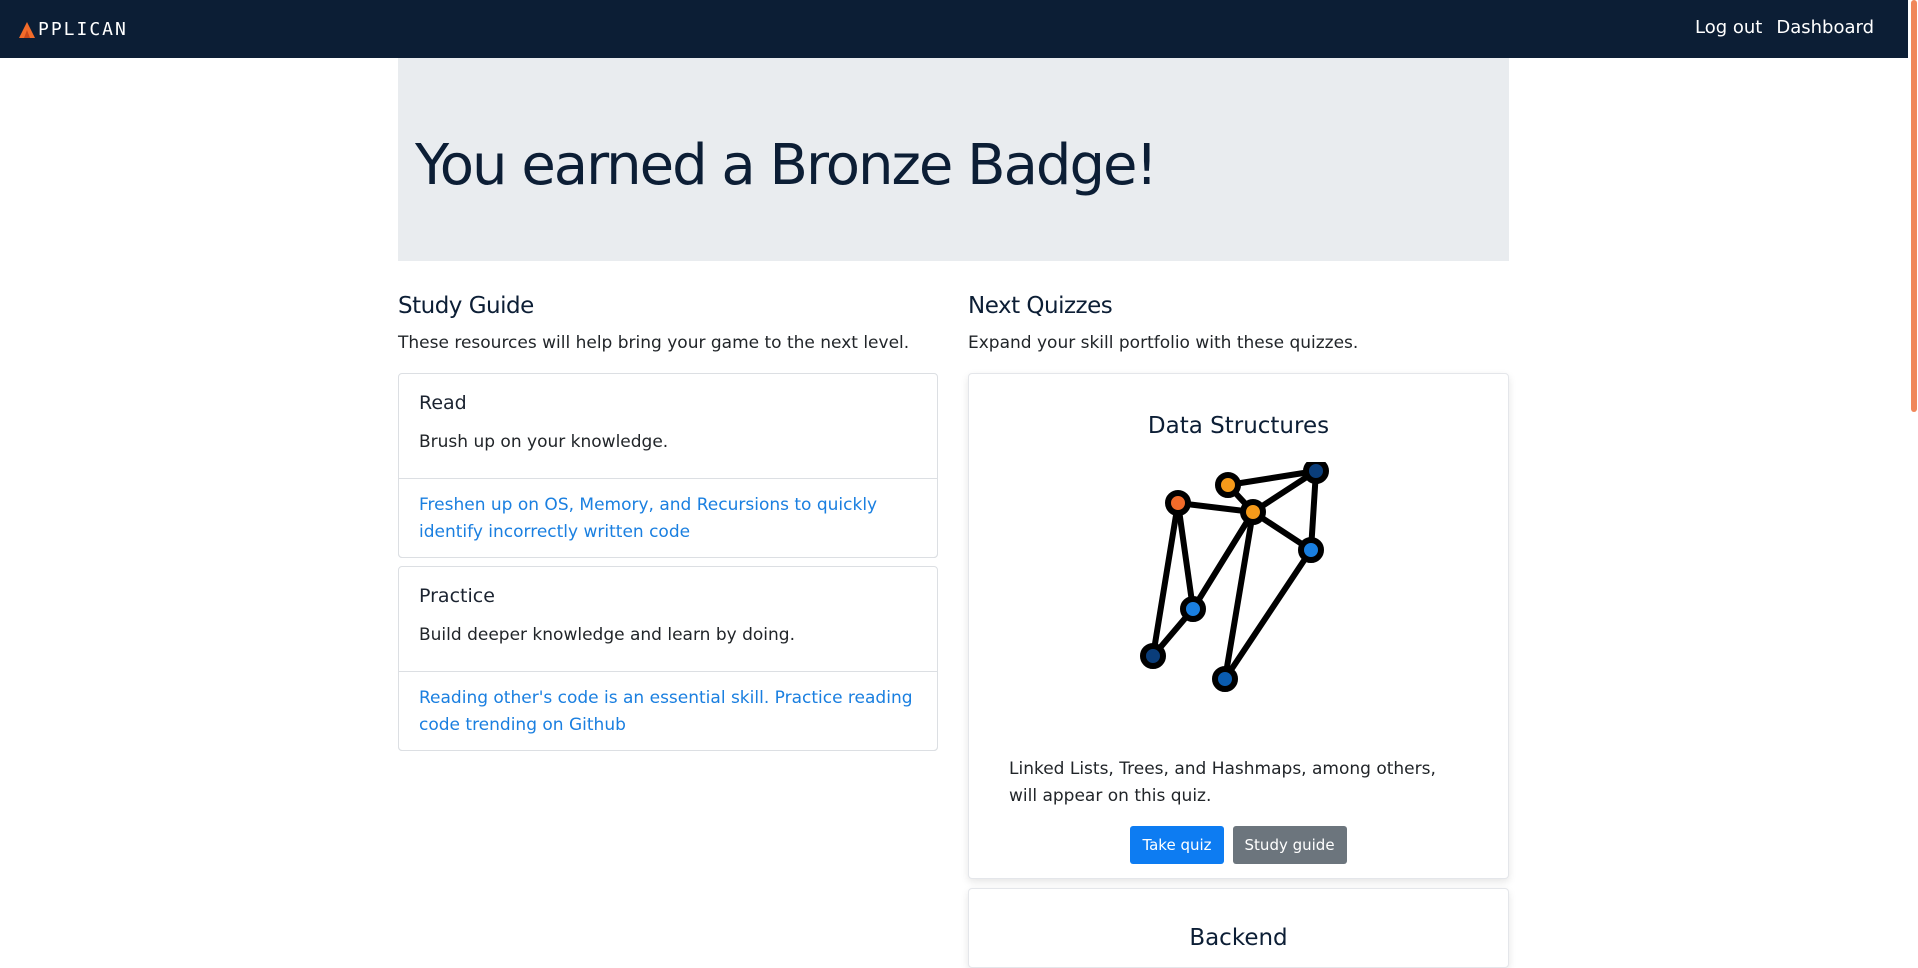 Image resolution: width=1918 pixels, height=968 pixels. What do you see at coordinates (1289, 845) in the screenshot?
I see `study-guide-button: Study guide` at bounding box center [1289, 845].